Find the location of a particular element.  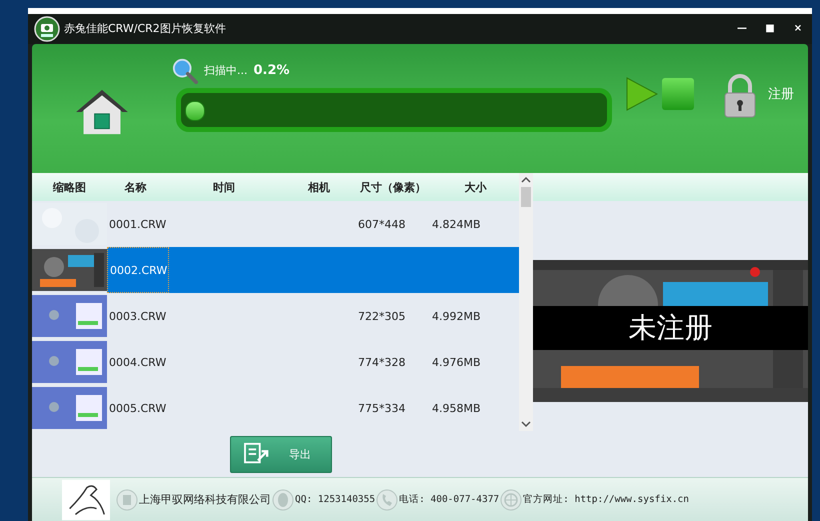

column-header: 尺寸（像素） is located at coordinates (393, 187).